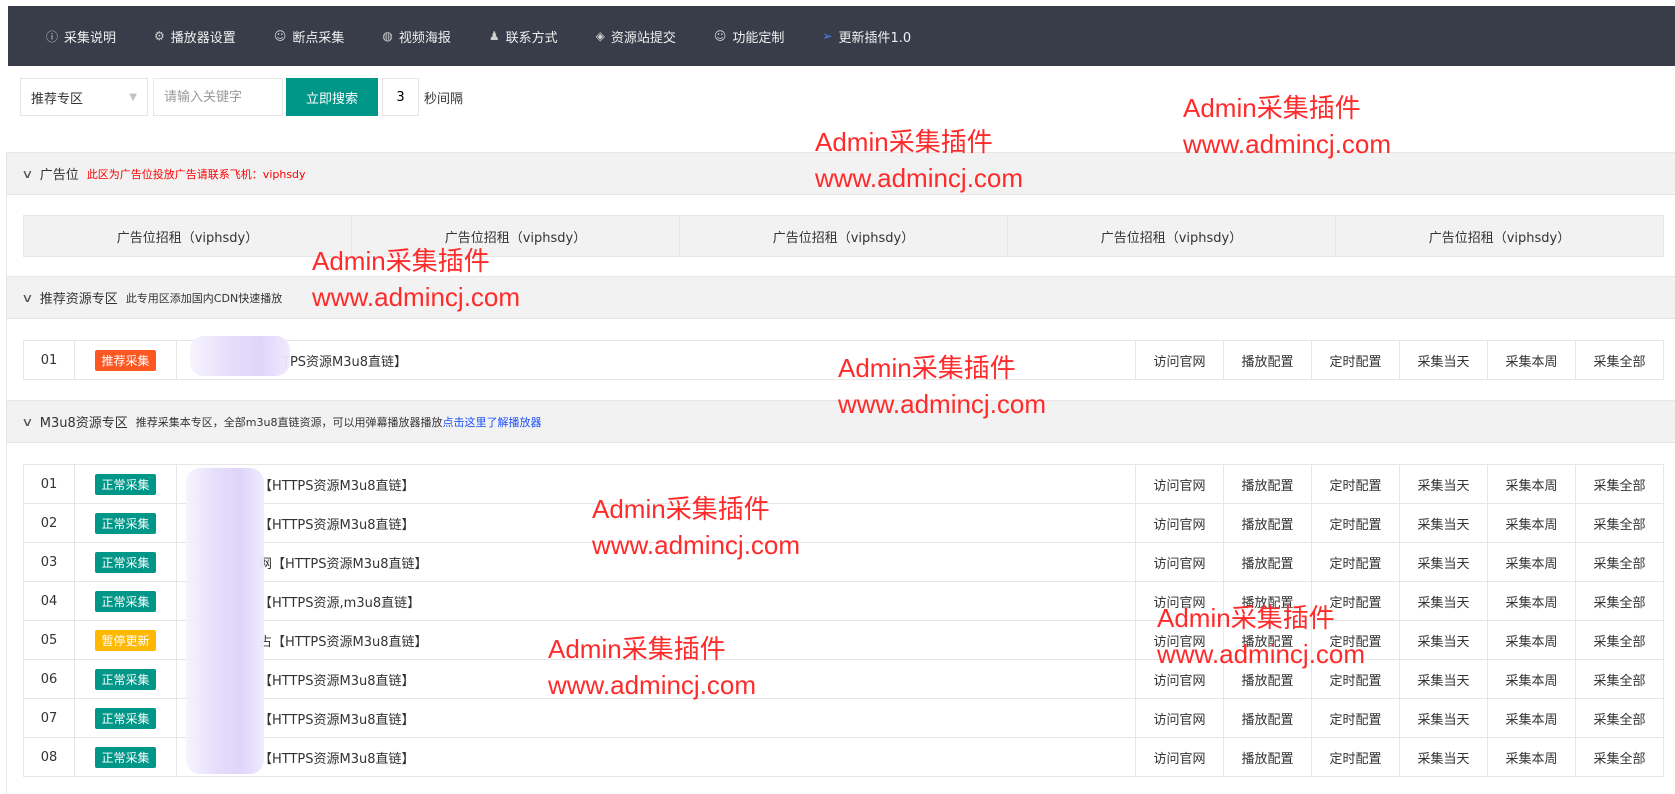 The image size is (1675, 794). I want to click on nav-item-2: ☺ 断点采集, so click(309, 36).